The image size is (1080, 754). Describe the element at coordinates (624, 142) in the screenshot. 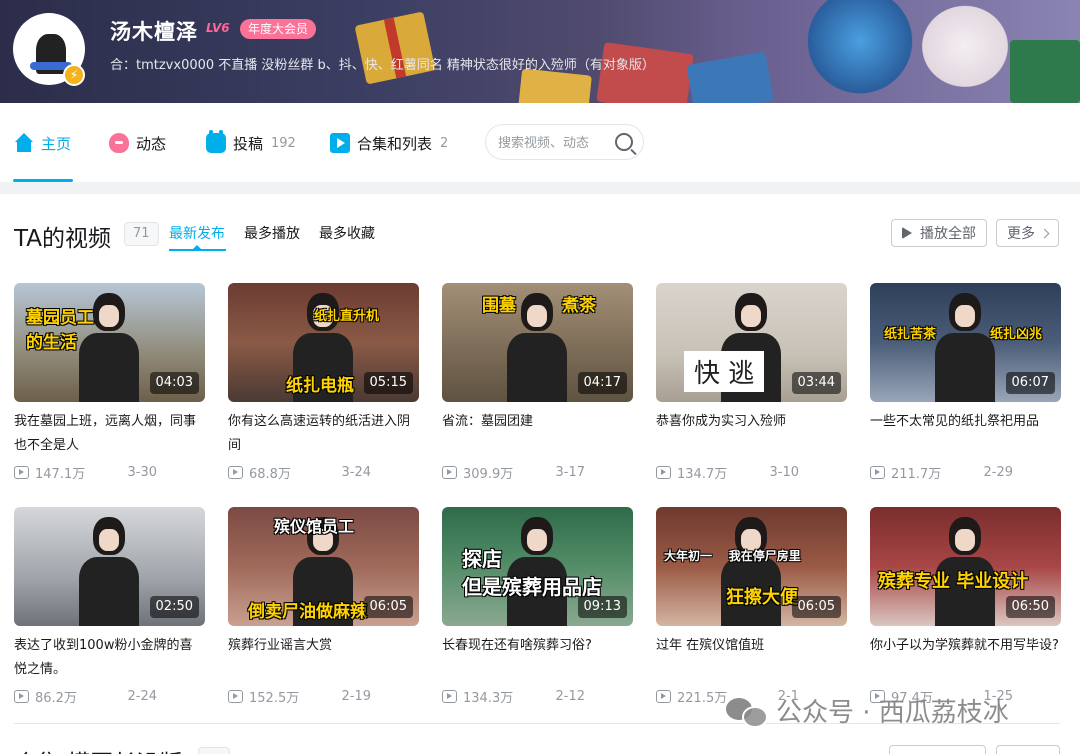

I see `search-icon` at that location.